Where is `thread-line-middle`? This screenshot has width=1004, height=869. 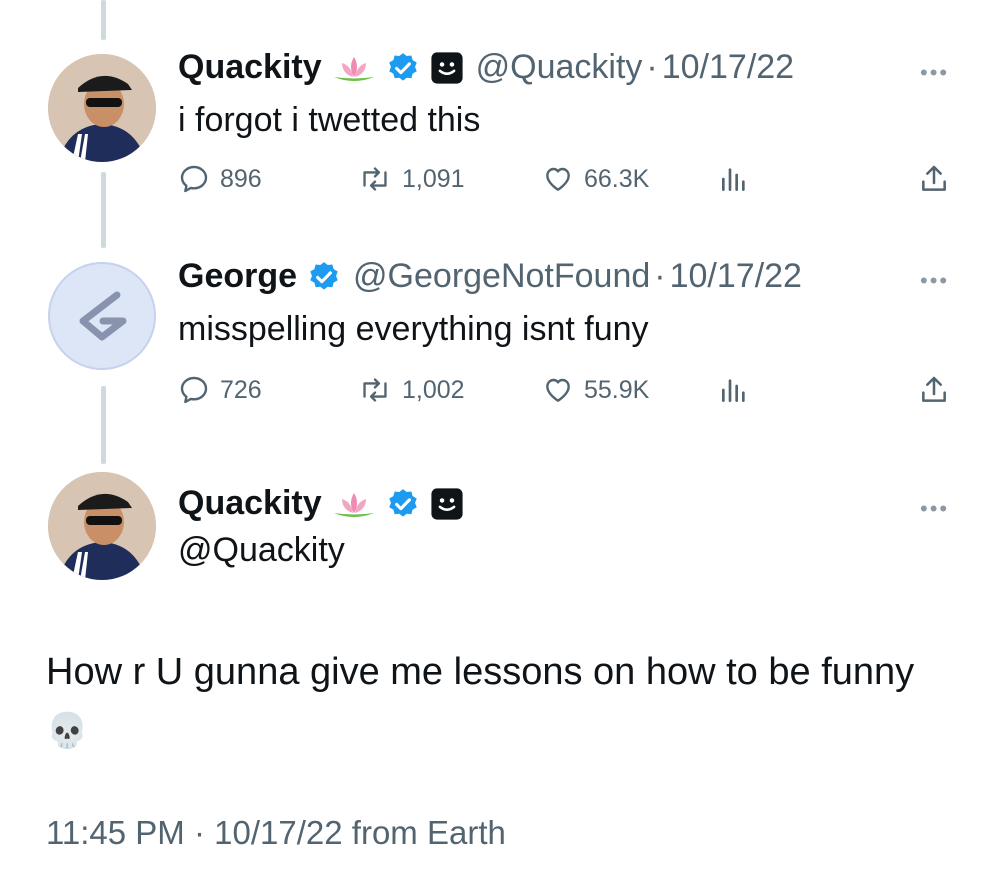
thread-line-middle is located at coordinates (103, 210).